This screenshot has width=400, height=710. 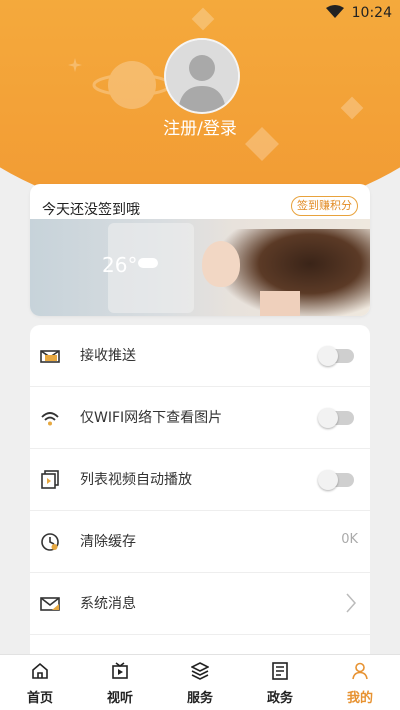 I want to click on tab-services: 服务, so click(x=200, y=682).